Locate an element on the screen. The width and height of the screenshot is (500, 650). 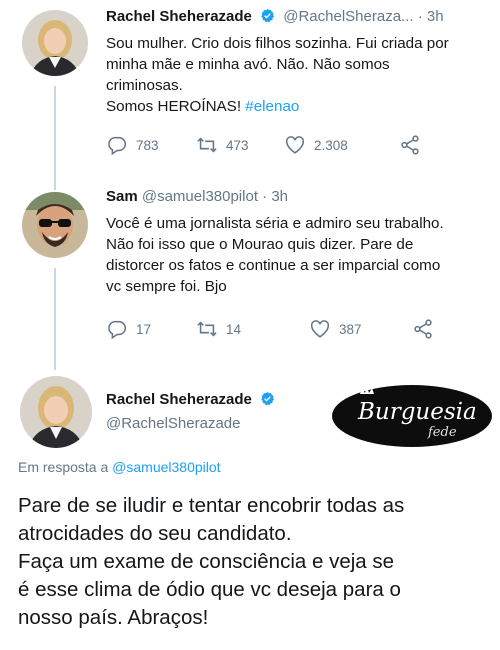
tweet-actions: 783 473 2.308 is located at coordinates (296, 146).